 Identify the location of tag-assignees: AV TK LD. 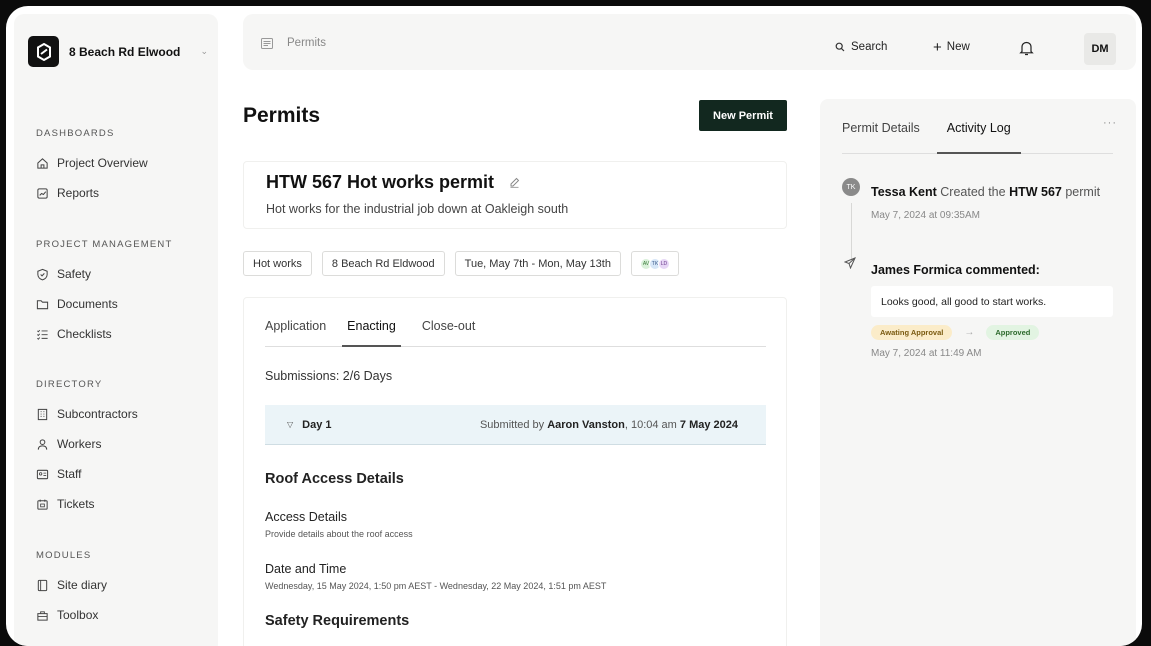
(654, 263).